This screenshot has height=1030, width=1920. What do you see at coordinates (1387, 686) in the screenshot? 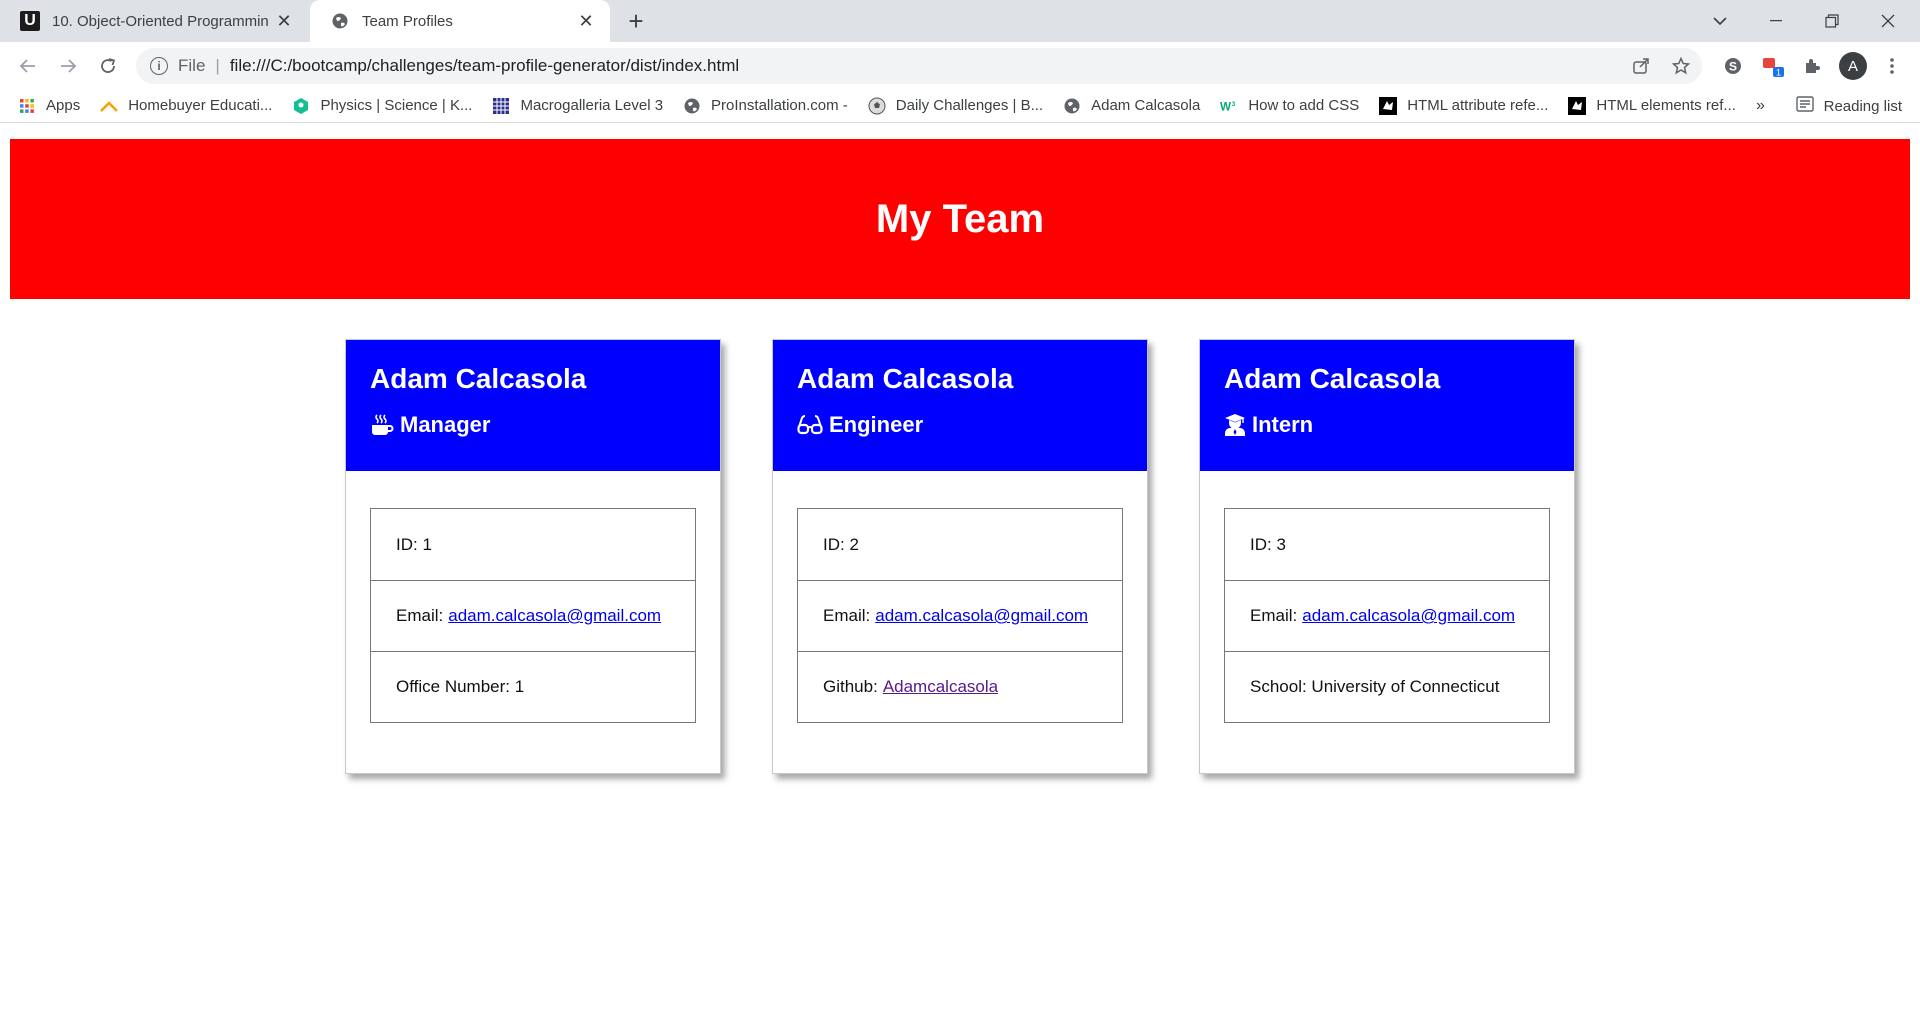
I see `school: School: University of Connecticut` at bounding box center [1387, 686].